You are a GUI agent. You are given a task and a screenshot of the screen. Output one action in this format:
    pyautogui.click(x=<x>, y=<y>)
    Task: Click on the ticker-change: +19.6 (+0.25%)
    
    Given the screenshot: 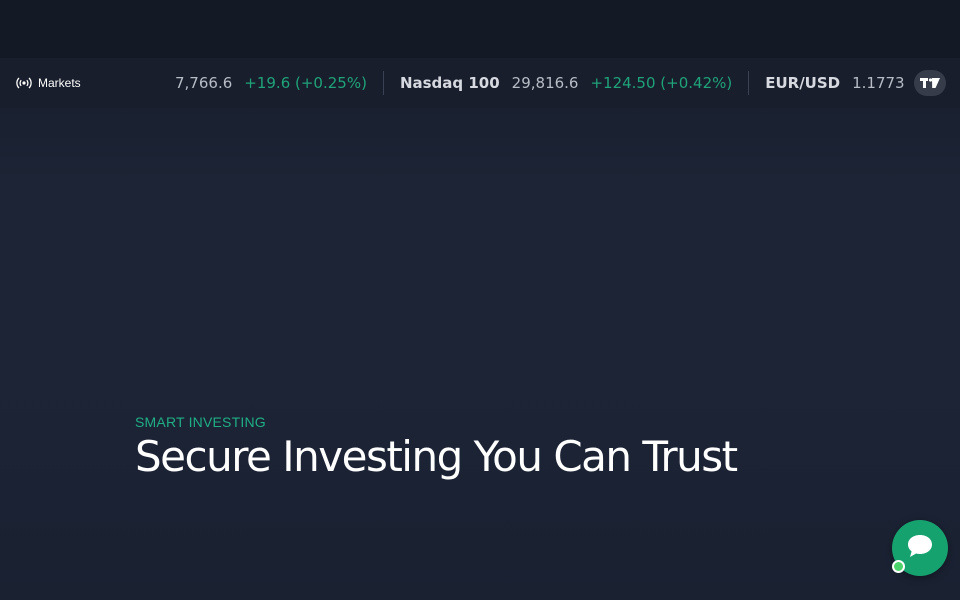 What is the action you would take?
    pyautogui.click(x=305, y=83)
    